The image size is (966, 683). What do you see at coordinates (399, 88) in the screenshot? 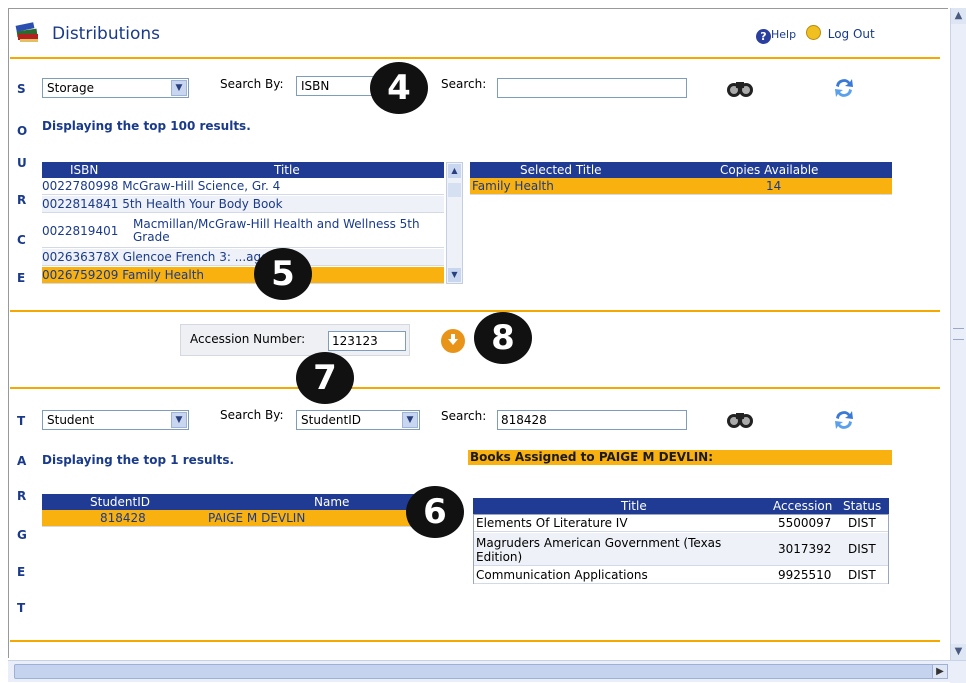
I see `callout-badge: 4` at bounding box center [399, 88].